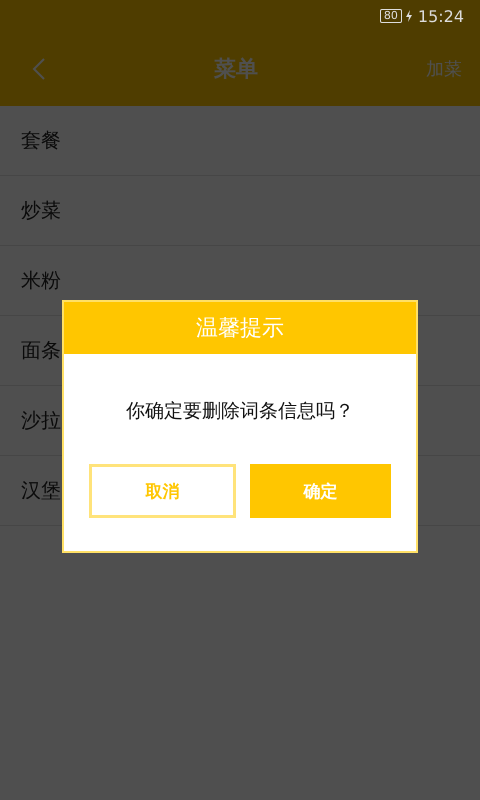 The width and height of the screenshot is (480, 800). Describe the element at coordinates (240, 211) in the screenshot. I see `menu-item: 炒菜` at that location.